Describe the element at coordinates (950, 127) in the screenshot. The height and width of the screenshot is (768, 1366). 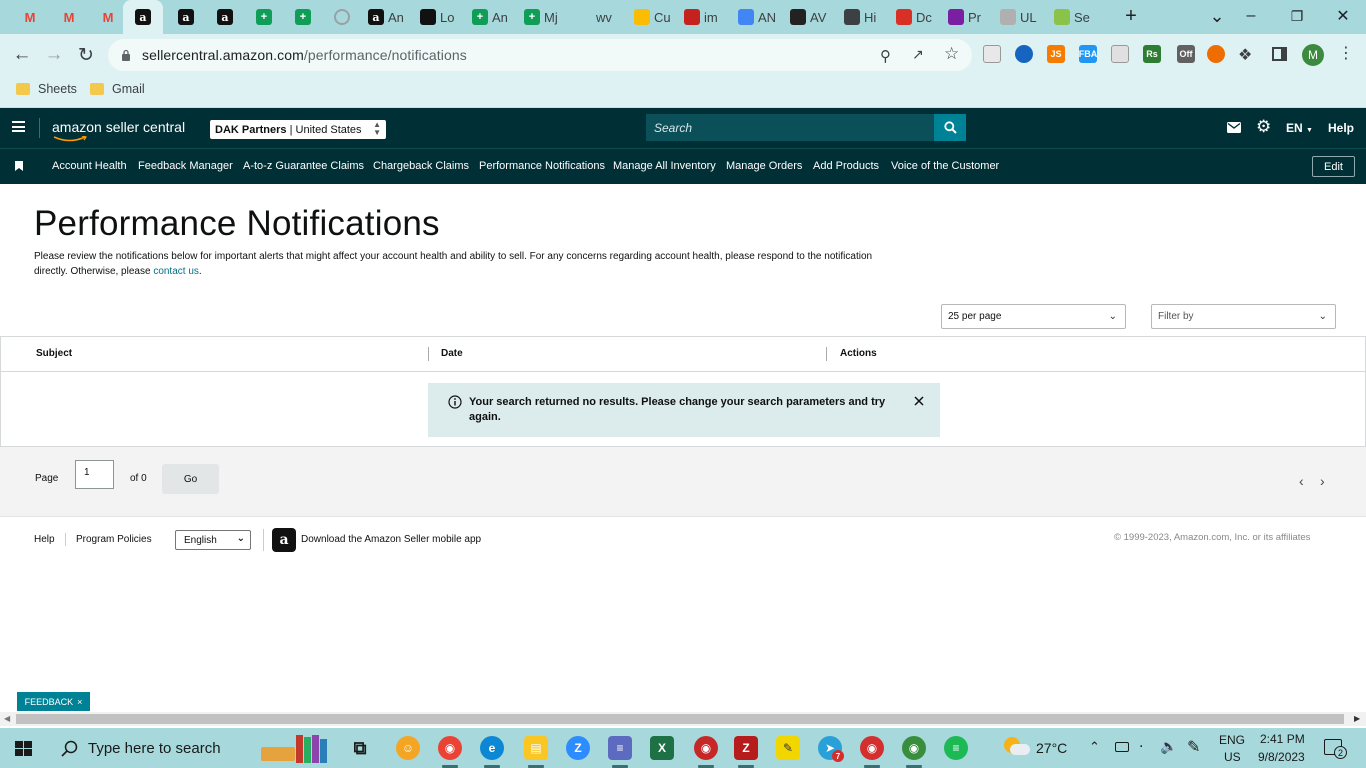
I see `search-button` at that location.